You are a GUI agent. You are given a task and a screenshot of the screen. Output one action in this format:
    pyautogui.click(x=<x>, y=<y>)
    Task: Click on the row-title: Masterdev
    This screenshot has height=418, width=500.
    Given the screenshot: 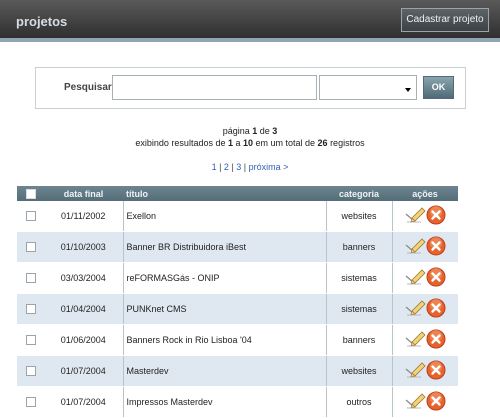 What is the action you would take?
    pyautogui.click(x=224, y=371)
    